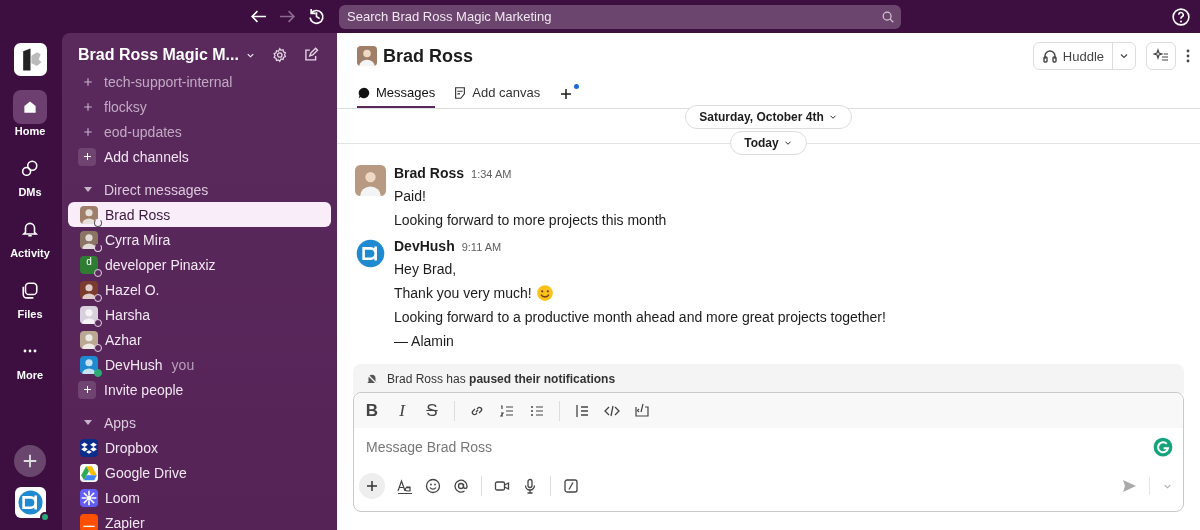 This screenshot has height=530, width=1200. What do you see at coordinates (199, 339) in the screenshot?
I see `dm-item: Azhar` at bounding box center [199, 339].